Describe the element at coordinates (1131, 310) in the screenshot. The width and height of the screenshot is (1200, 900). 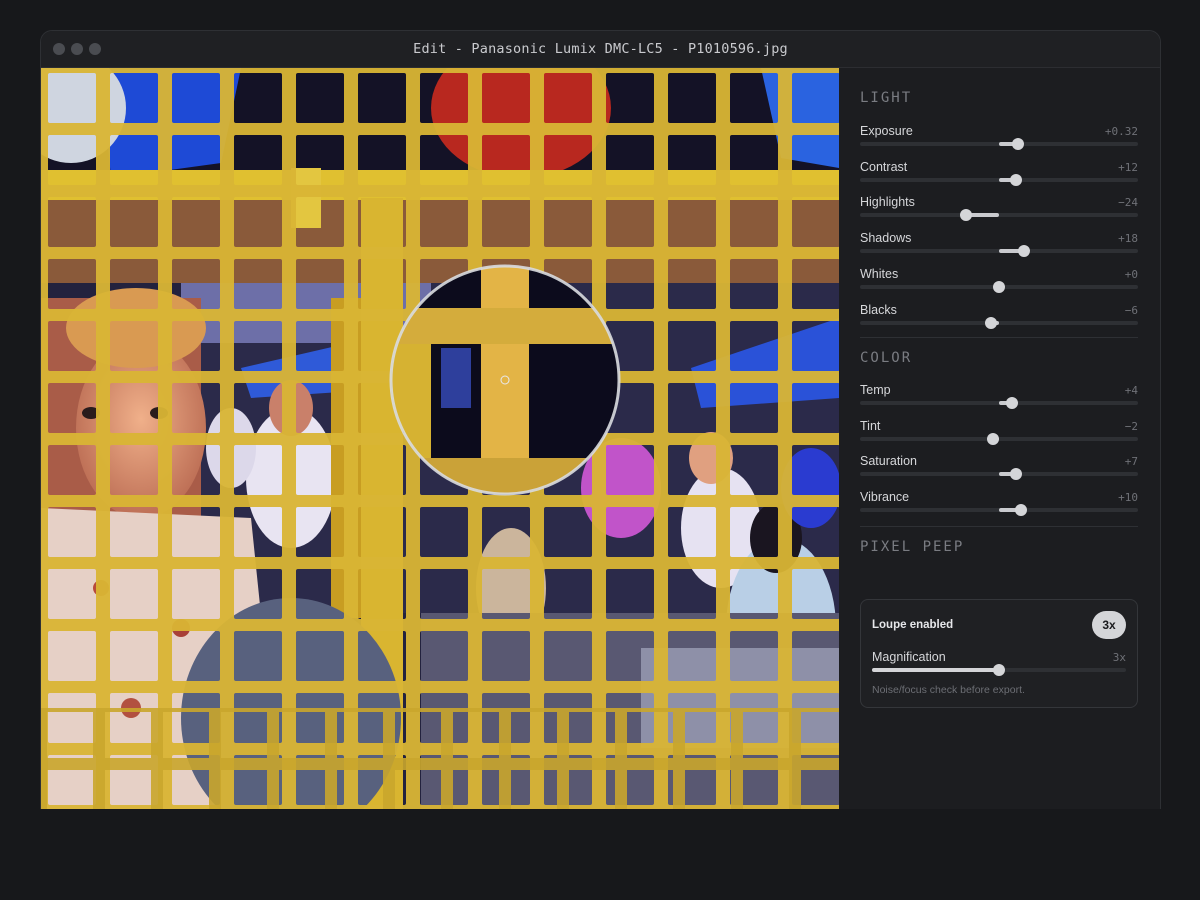
I see `slider-value: −6` at that location.